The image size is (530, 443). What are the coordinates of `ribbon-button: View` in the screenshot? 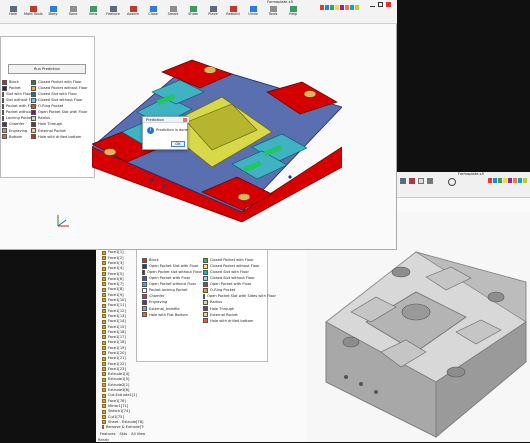 It's located at (93, 13).